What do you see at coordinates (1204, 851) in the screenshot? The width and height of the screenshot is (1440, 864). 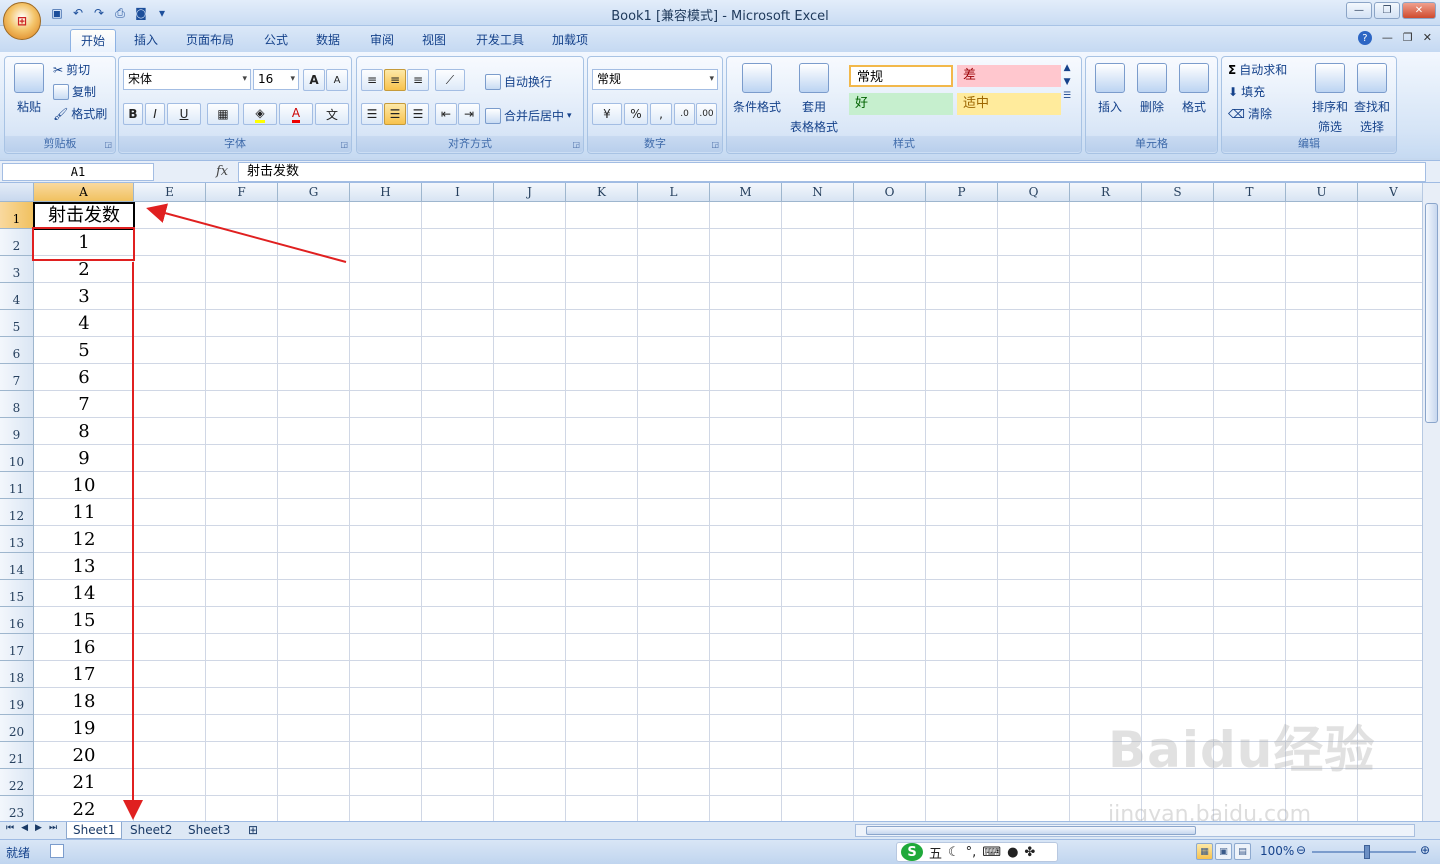 I see `normal-view-icon: ▦` at bounding box center [1204, 851].